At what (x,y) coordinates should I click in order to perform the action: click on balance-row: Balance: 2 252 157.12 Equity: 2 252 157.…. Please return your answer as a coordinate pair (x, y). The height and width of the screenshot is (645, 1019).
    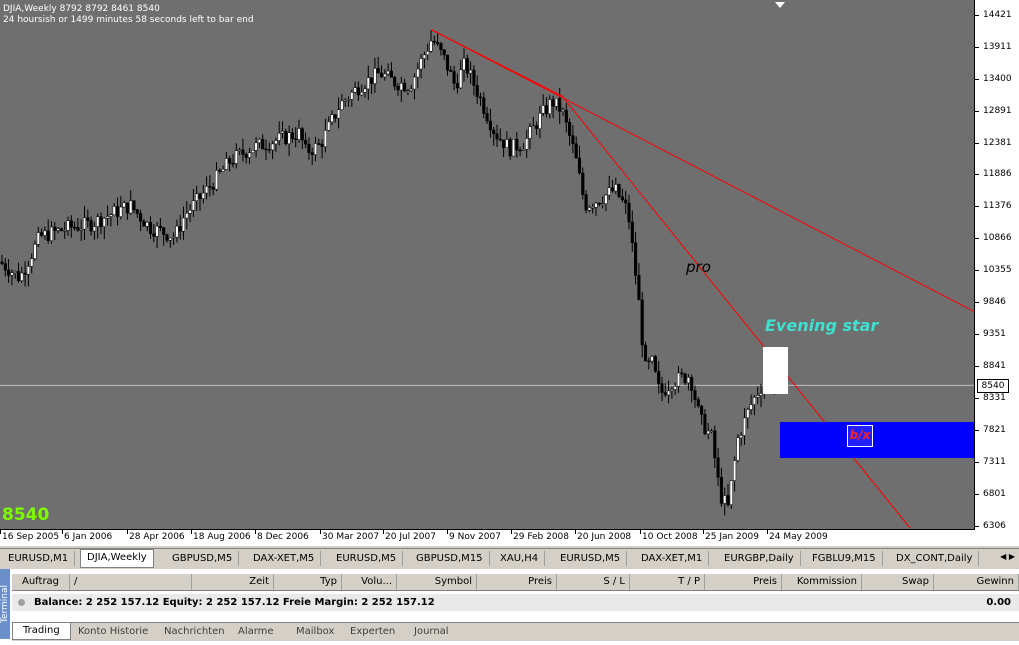
    Looking at the image, I should click on (515, 602).